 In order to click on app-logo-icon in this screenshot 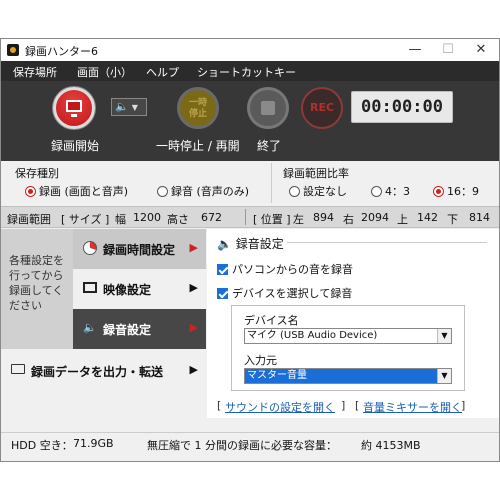, I will do `click(13, 50)`.